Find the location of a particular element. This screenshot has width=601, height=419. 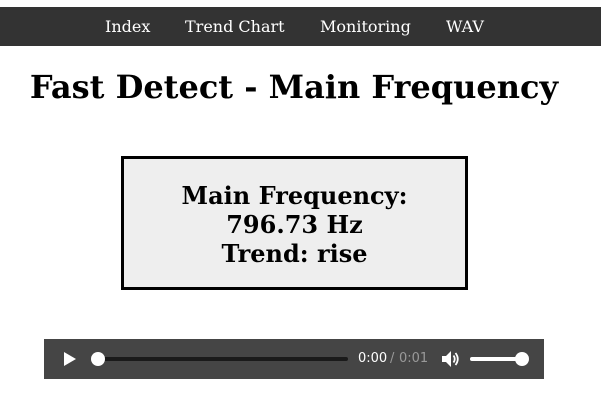

seek-bar is located at coordinates (223, 359).